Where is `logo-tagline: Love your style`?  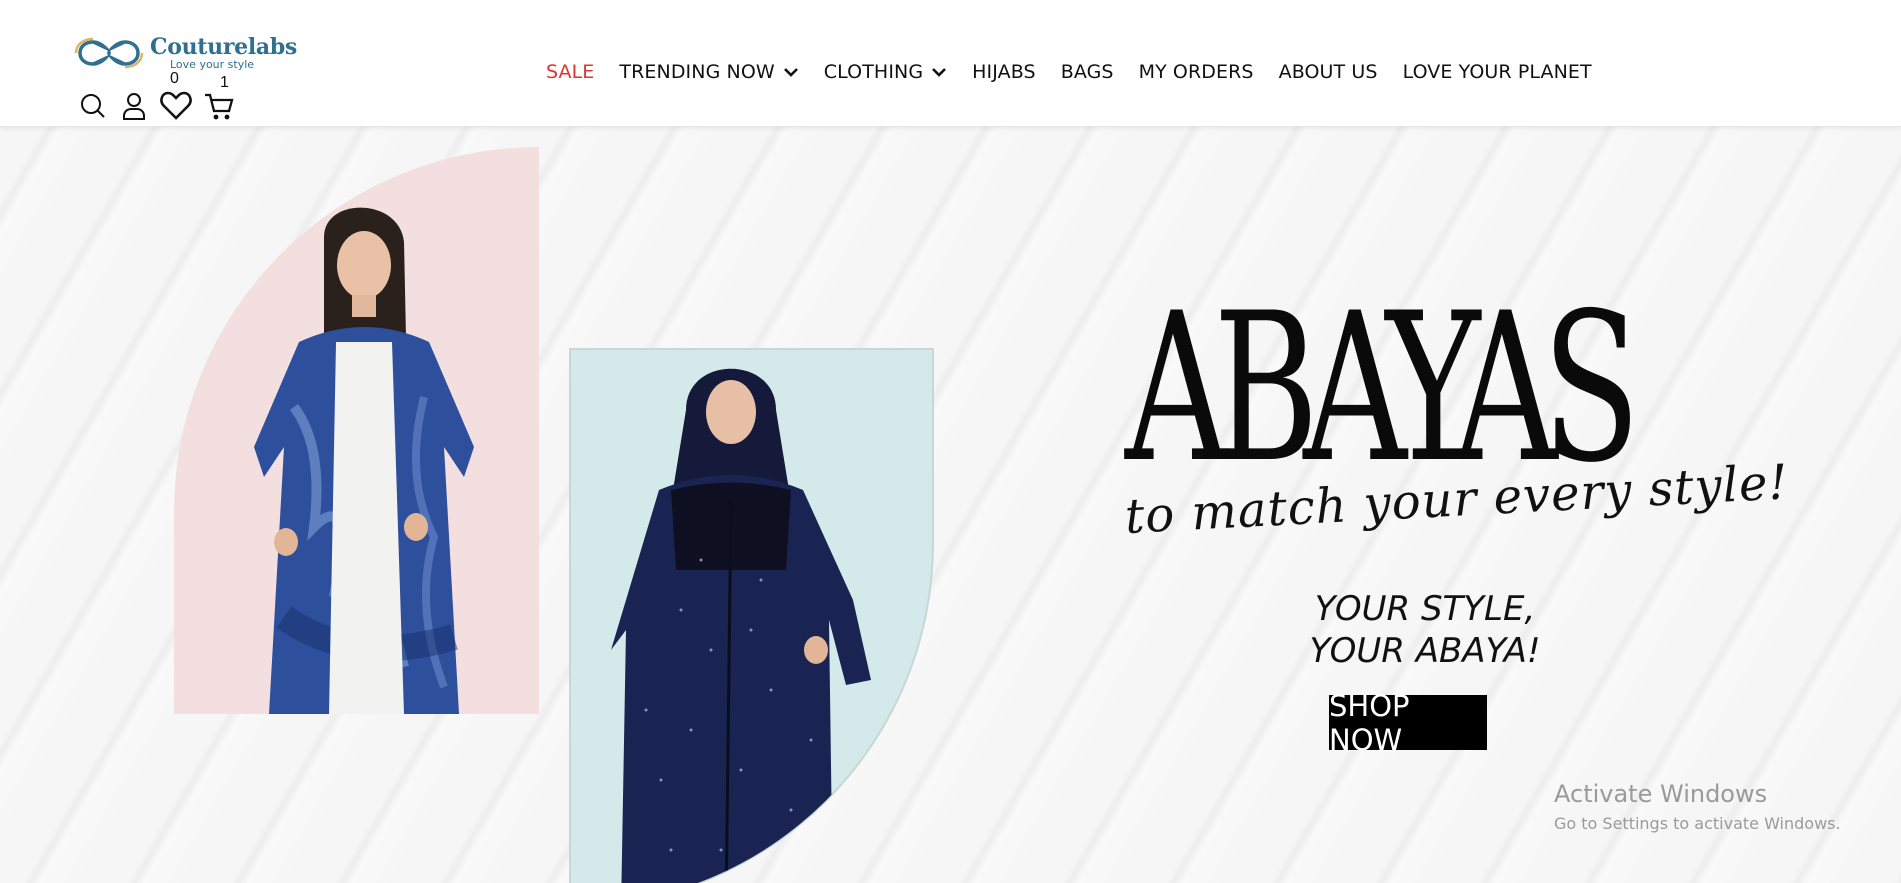
logo-tagline: Love your style is located at coordinates (212, 64).